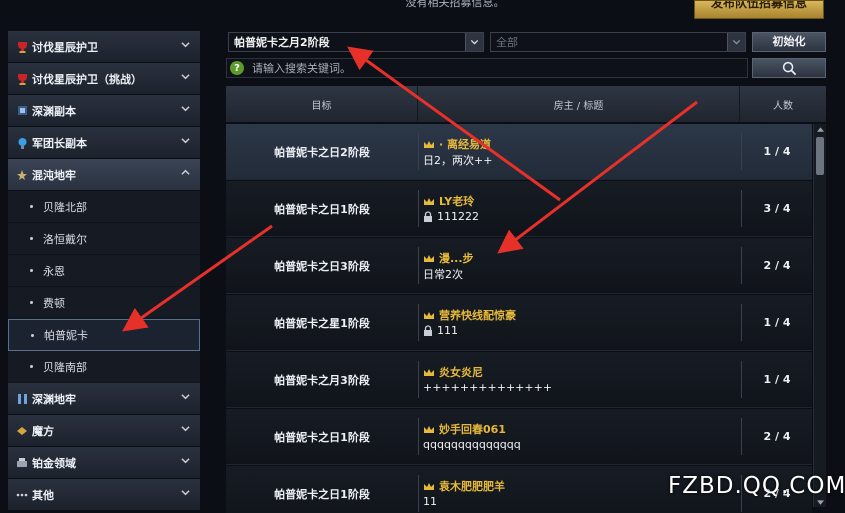  I want to click on row-host: 炎女炎尼, so click(461, 372).